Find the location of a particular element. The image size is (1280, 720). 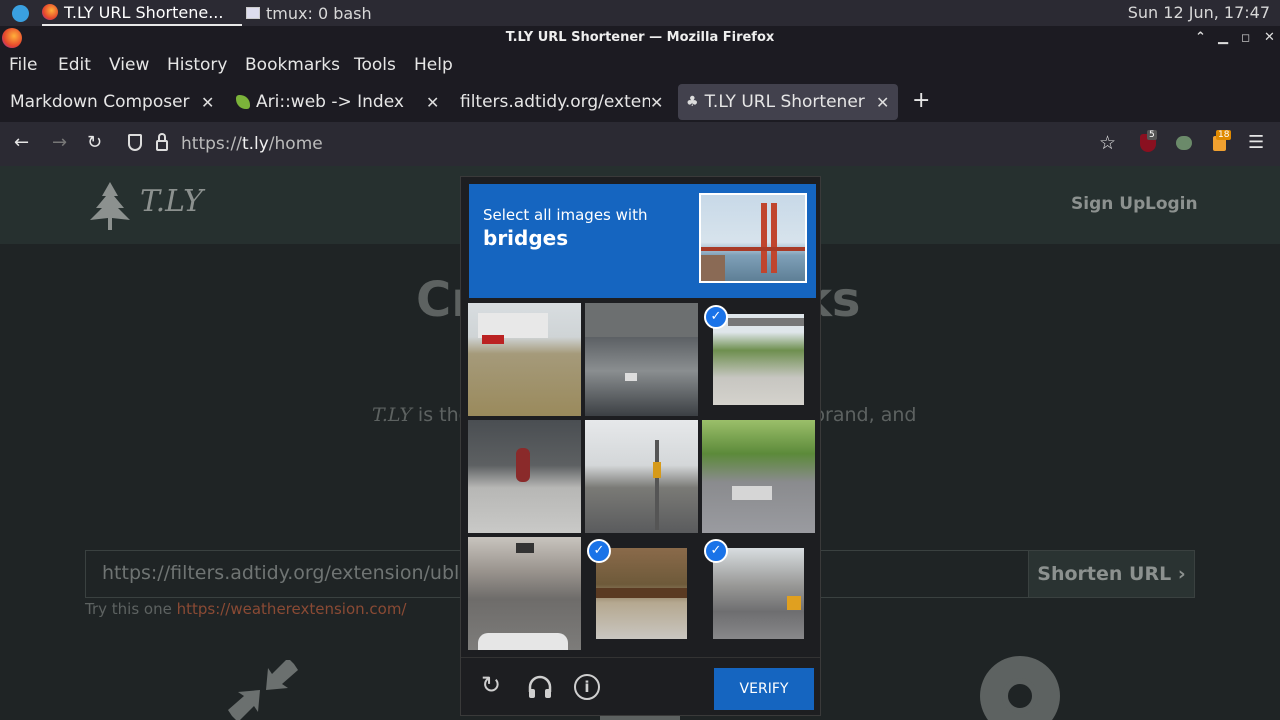

menu-history: History is located at coordinates (197, 65).